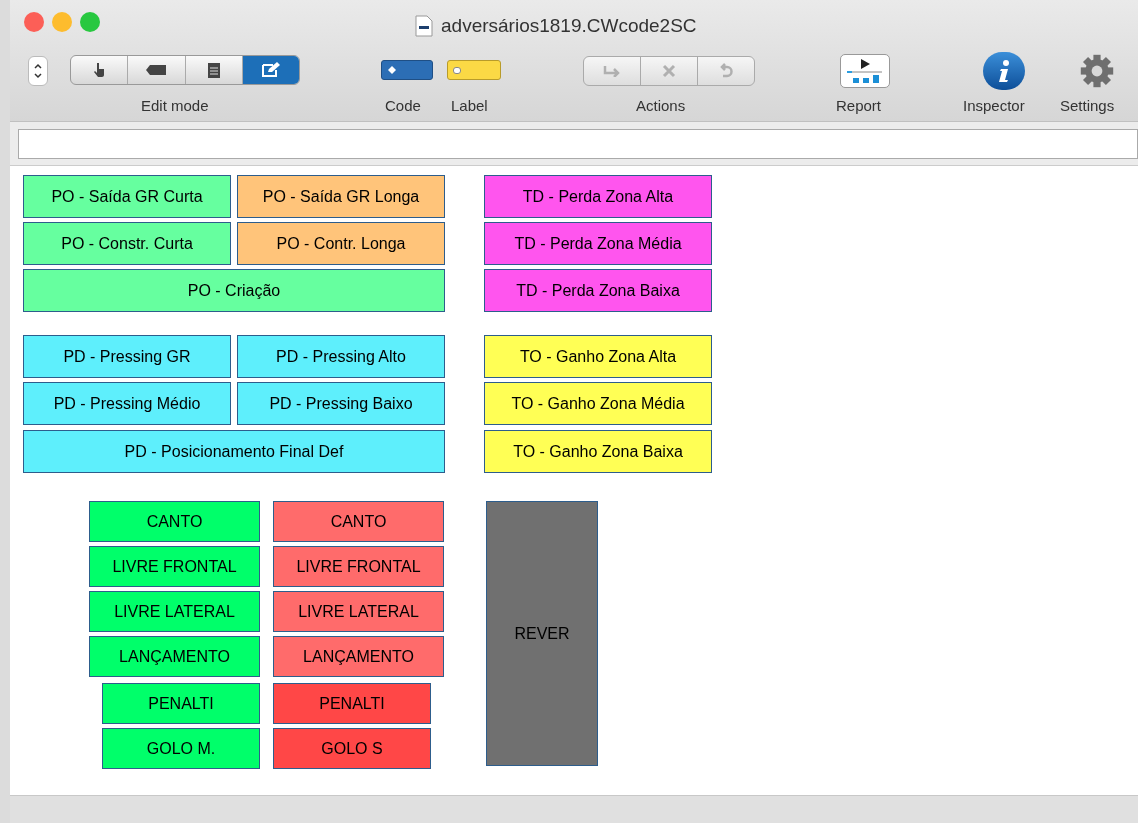 This screenshot has height=823, width=1138. I want to click on toolbar-label: Edit mode, so click(175, 106).